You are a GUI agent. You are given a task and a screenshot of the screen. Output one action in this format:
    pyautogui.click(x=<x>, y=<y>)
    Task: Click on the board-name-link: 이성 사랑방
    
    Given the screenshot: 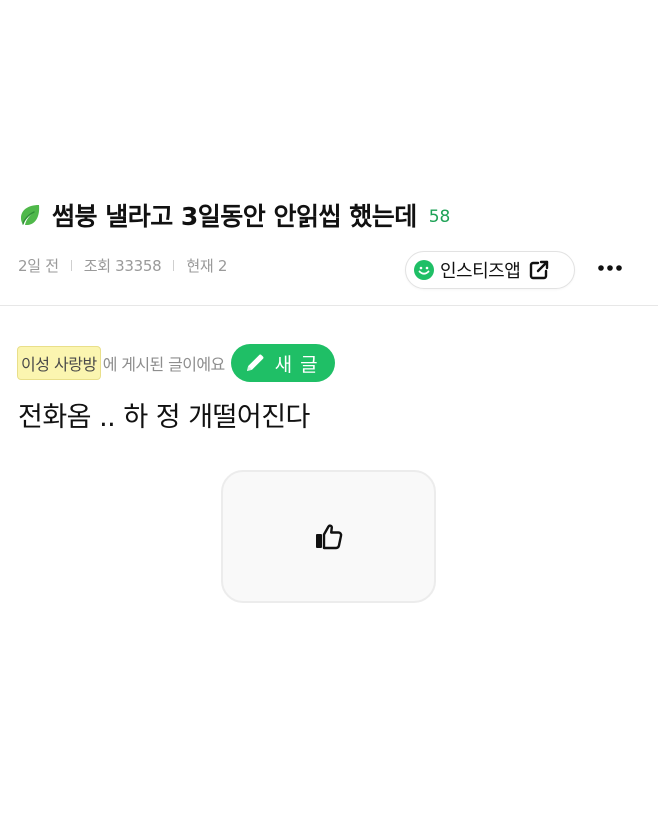 What is the action you would take?
    pyautogui.click(x=59, y=363)
    